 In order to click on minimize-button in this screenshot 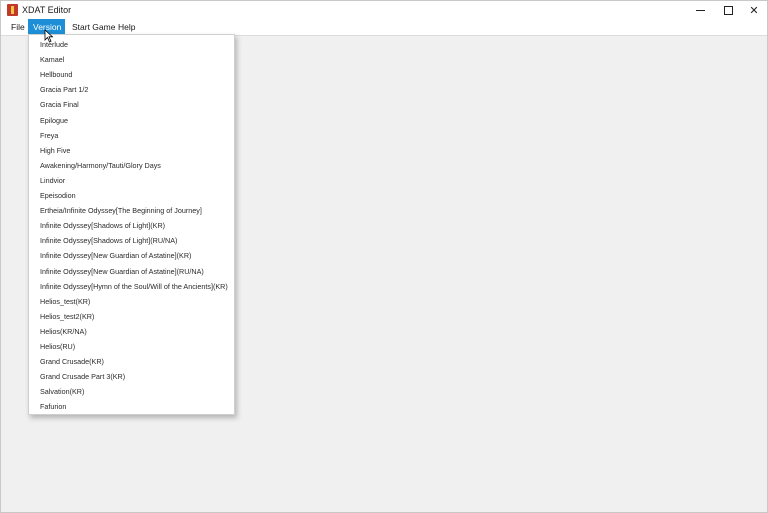, I will do `click(700, 10)`.